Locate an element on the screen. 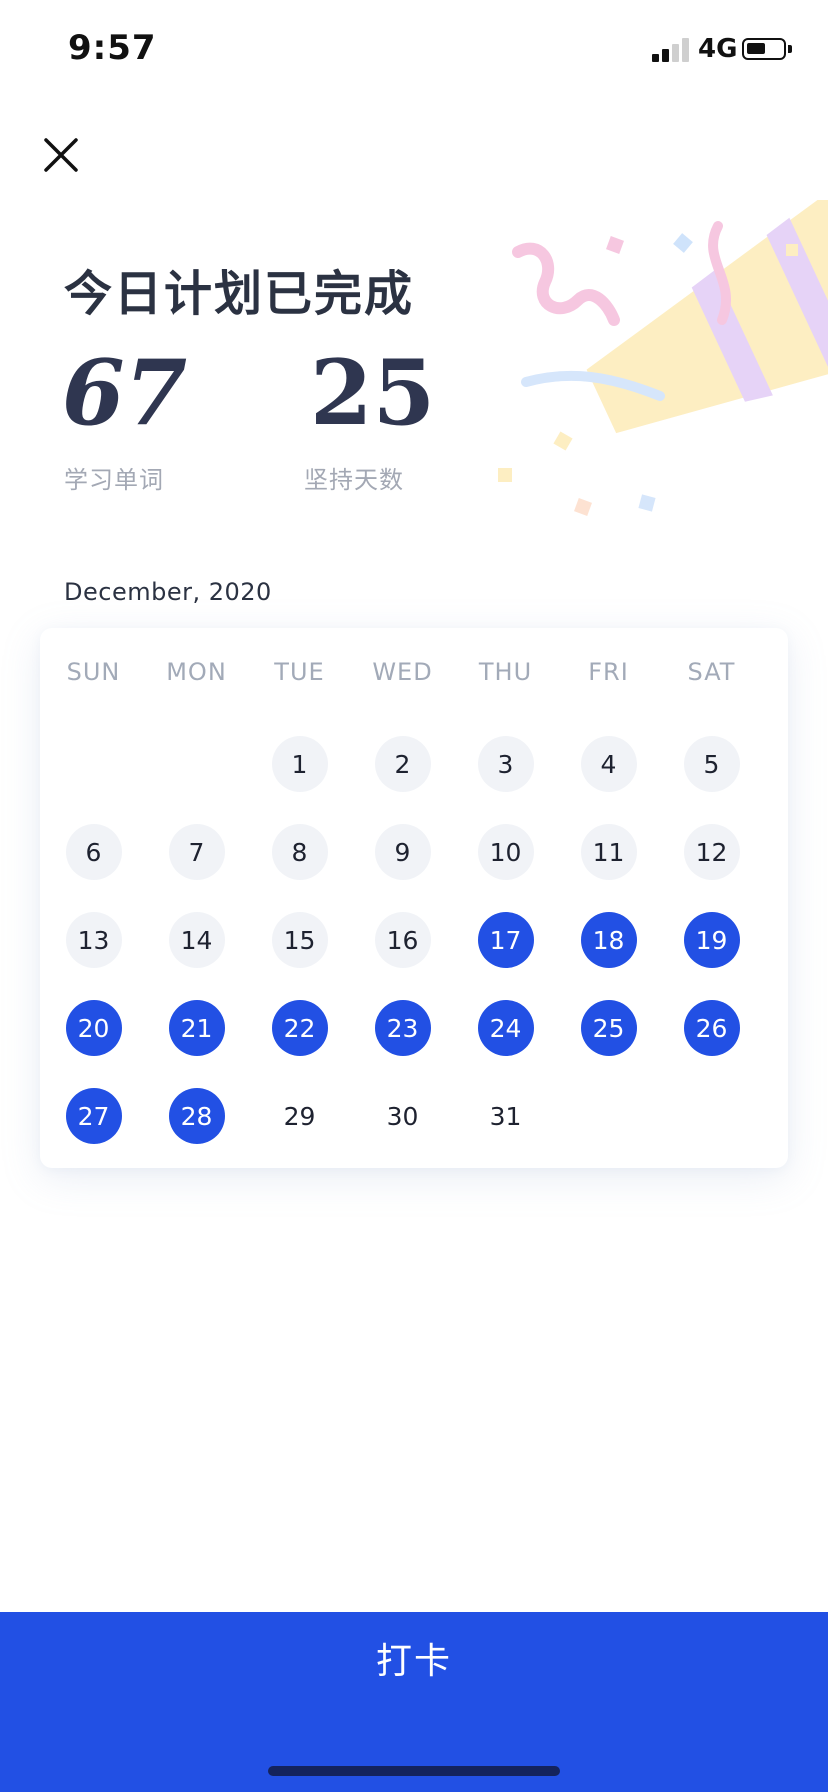 This screenshot has height=1792, width=828. calendar-cell: 18 is located at coordinates (608, 940).